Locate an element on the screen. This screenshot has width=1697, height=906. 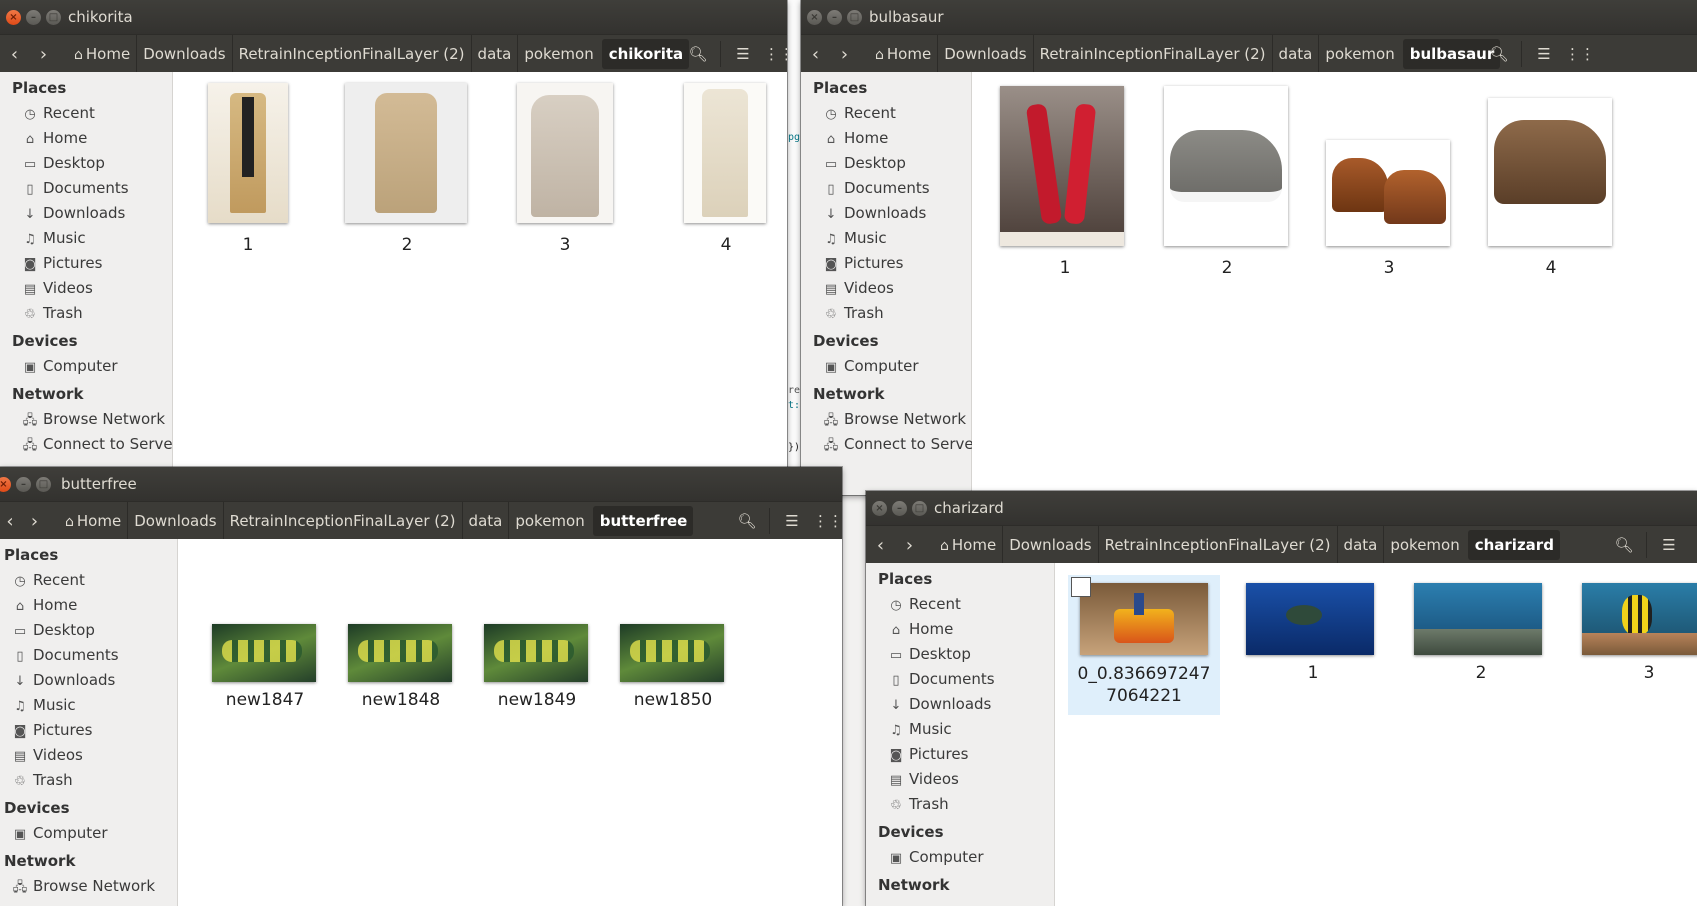
breadcrumb-current-folder: charizard is located at coordinates (1513, 545).